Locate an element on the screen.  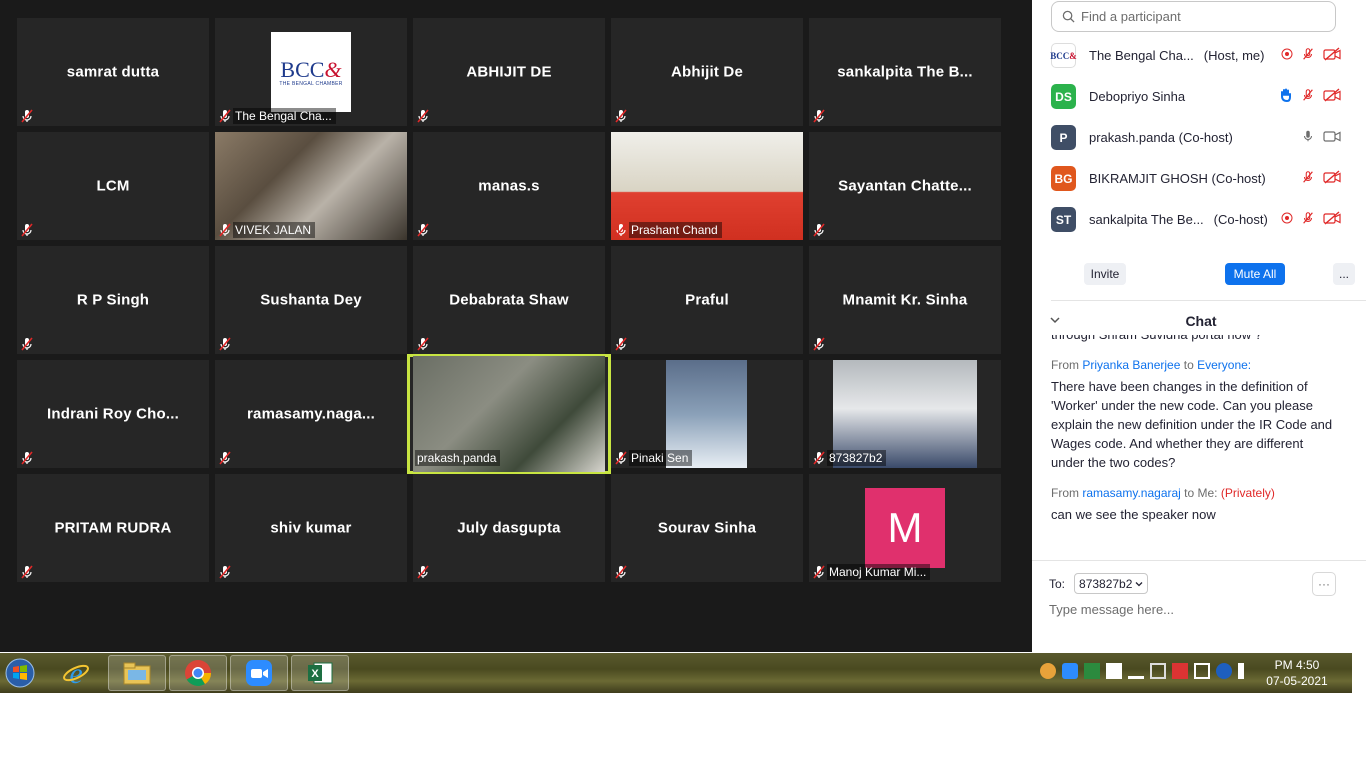
signal-icon is located at coordinates (1136, 671).